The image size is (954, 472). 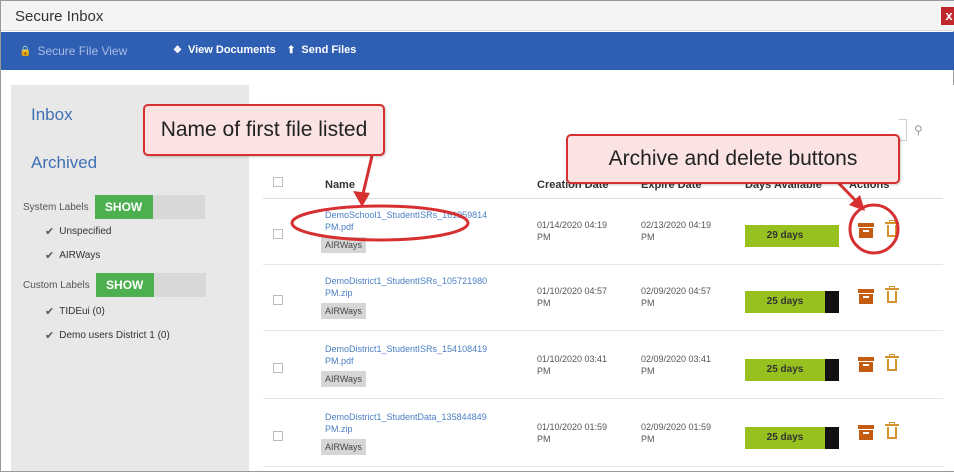 What do you see at coordinates (80, 255) in the screenshot?
I see `label-airways-text: AIRWays` at bounding box center [80, 255].